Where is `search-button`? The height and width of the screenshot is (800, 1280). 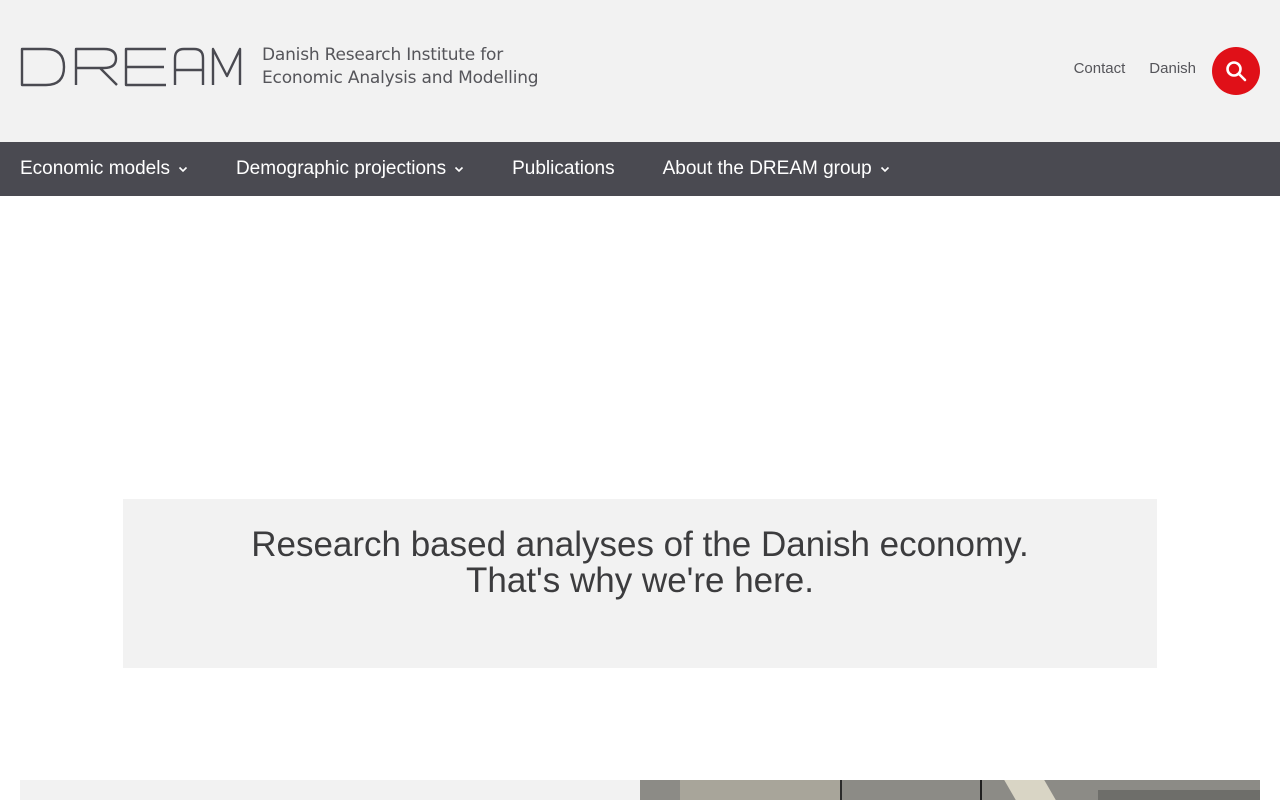 search-button is located at coordinates (1236, 71).